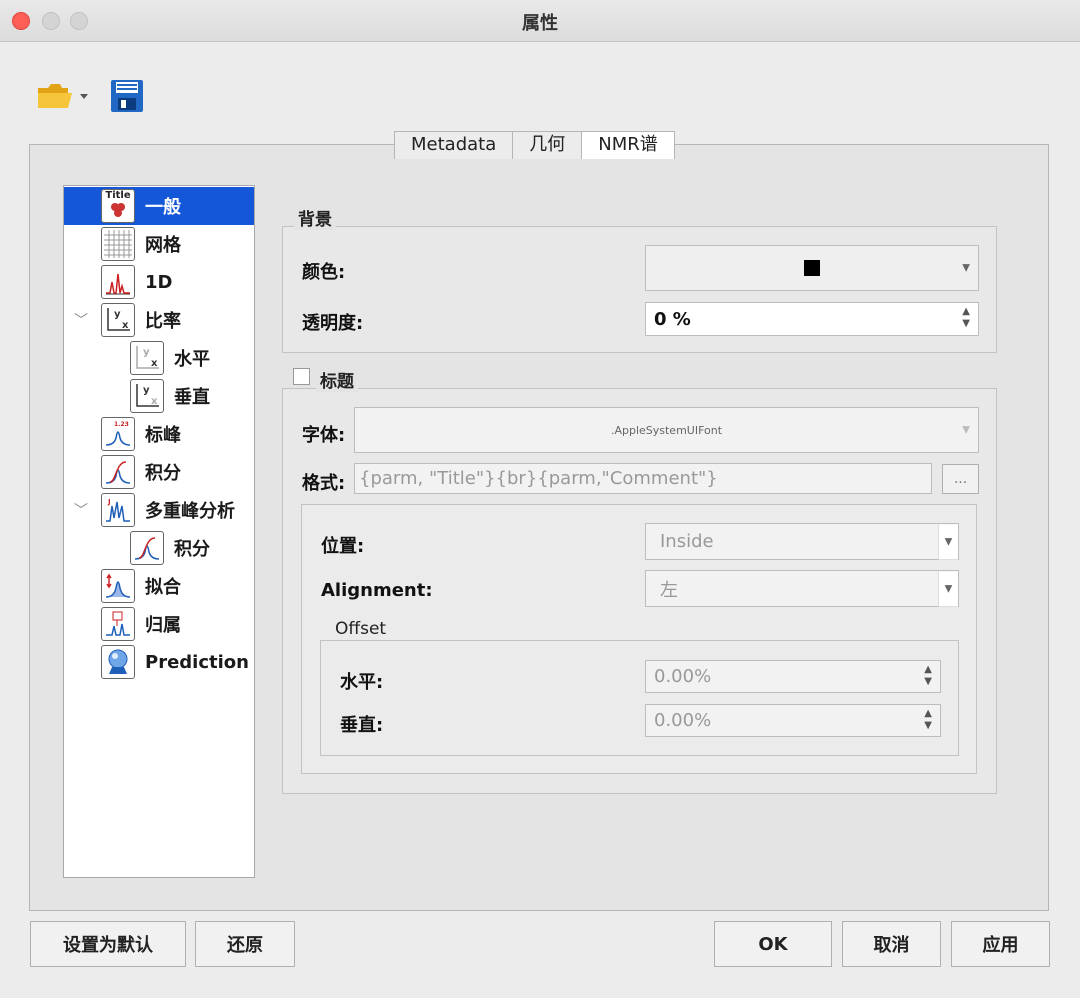  Describe the element at coordinates (377, 590) in the screenshot. I see `alignment-label: Alignment:` at that location.